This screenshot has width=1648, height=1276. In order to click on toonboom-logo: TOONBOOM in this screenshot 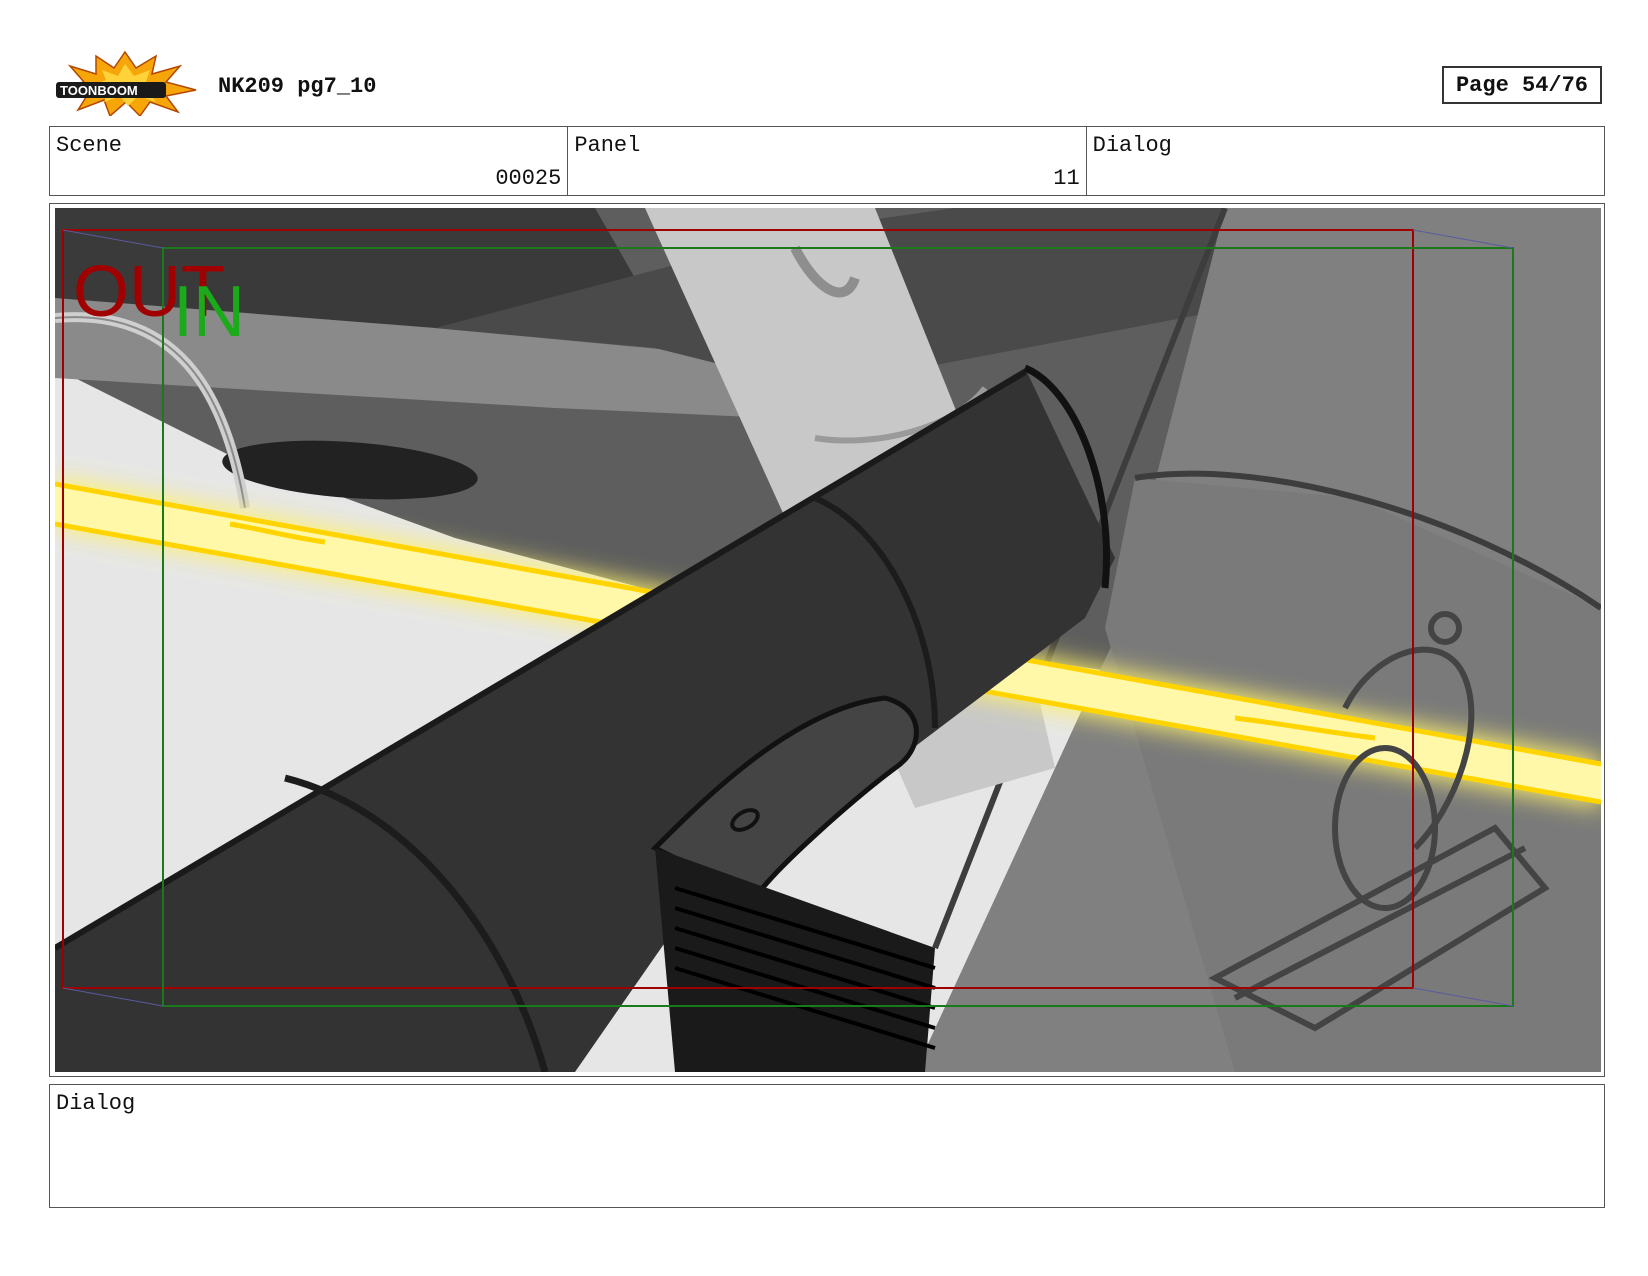, I will do `click(125, 84)`.